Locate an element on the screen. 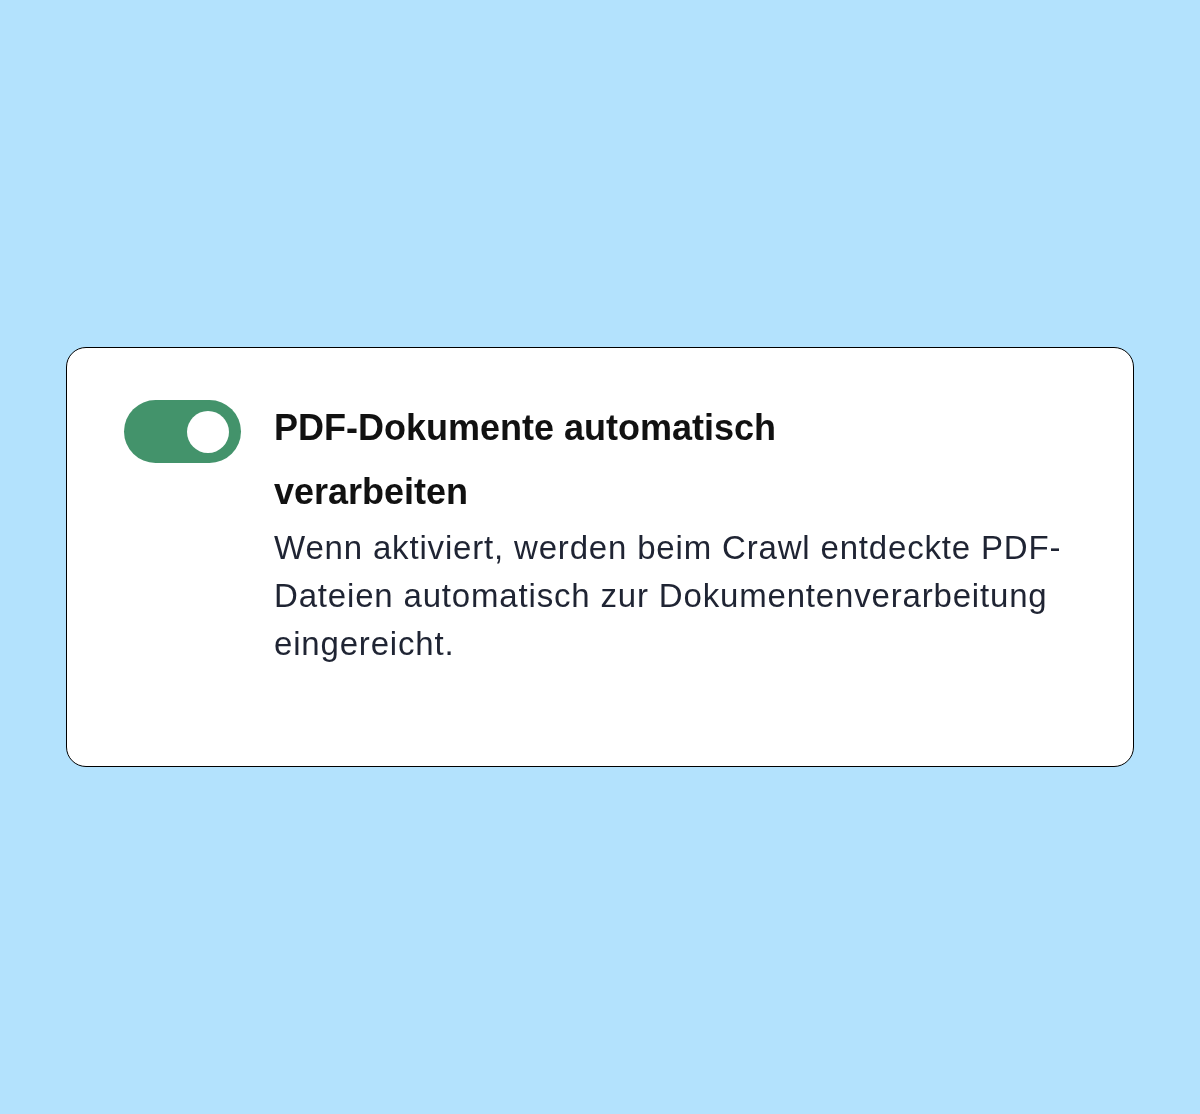 The width and height of the screenshot is (1200, 1114). toggle-knob is located at coordinates (208, 431).